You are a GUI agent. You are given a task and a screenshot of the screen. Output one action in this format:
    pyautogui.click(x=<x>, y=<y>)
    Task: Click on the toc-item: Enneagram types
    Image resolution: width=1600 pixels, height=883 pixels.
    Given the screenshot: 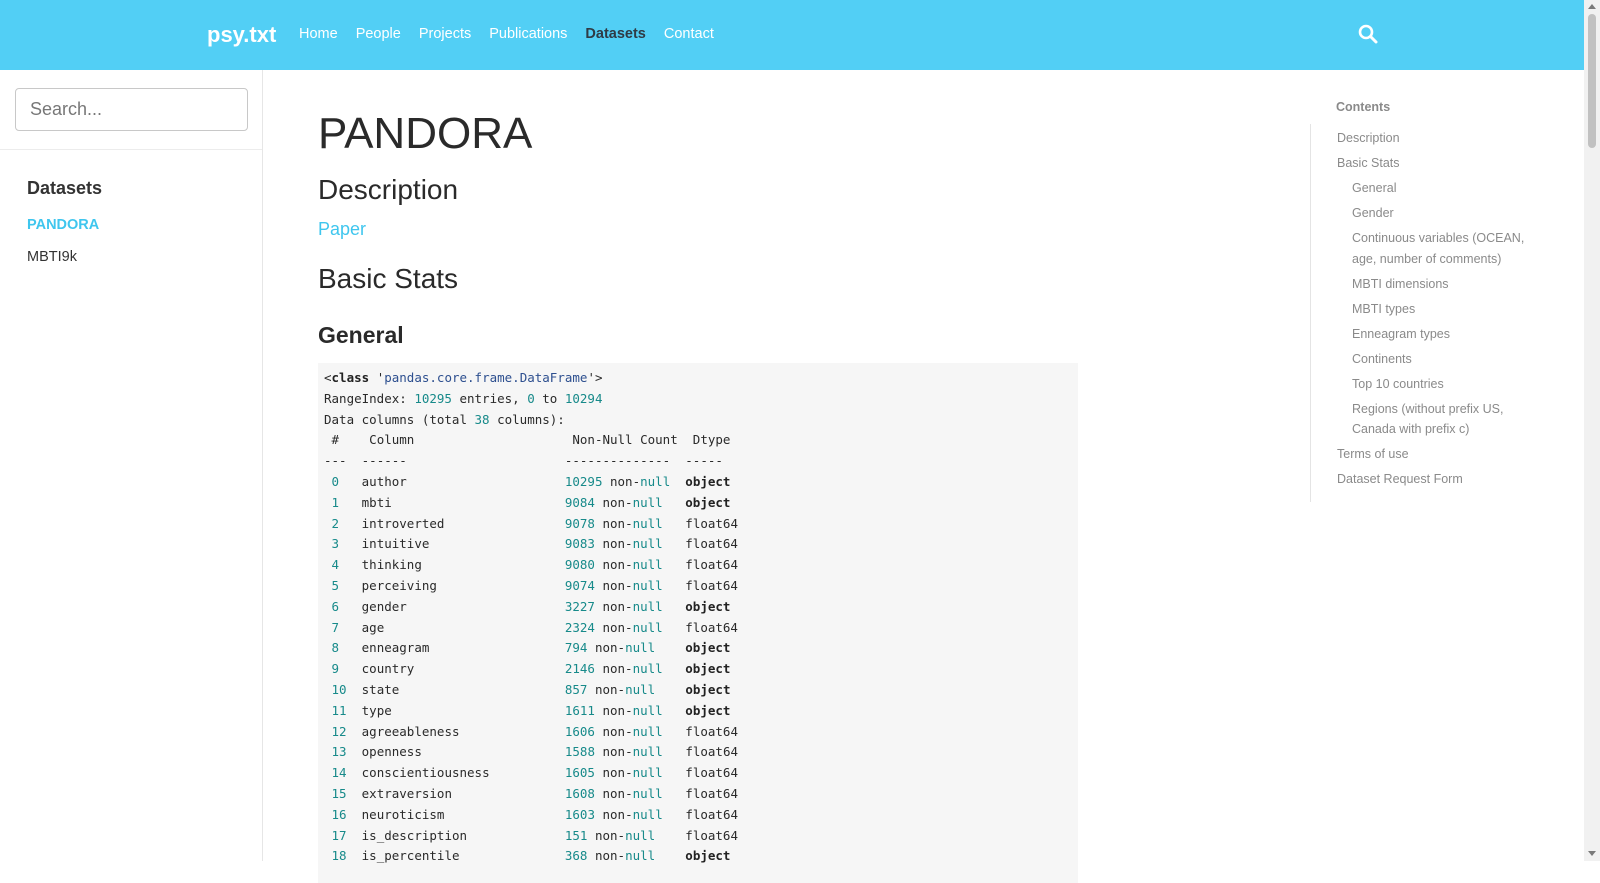 What is the action you would take?
    pyautogui.click(x=1436, y=334)
    